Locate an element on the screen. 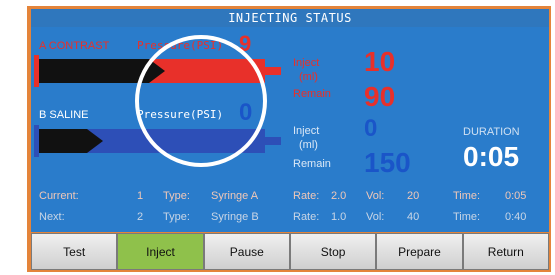 Image resolution: width=555 pixels, height=275 pixels. current-rate-label: Rate: is located at coordinates (306, 196).